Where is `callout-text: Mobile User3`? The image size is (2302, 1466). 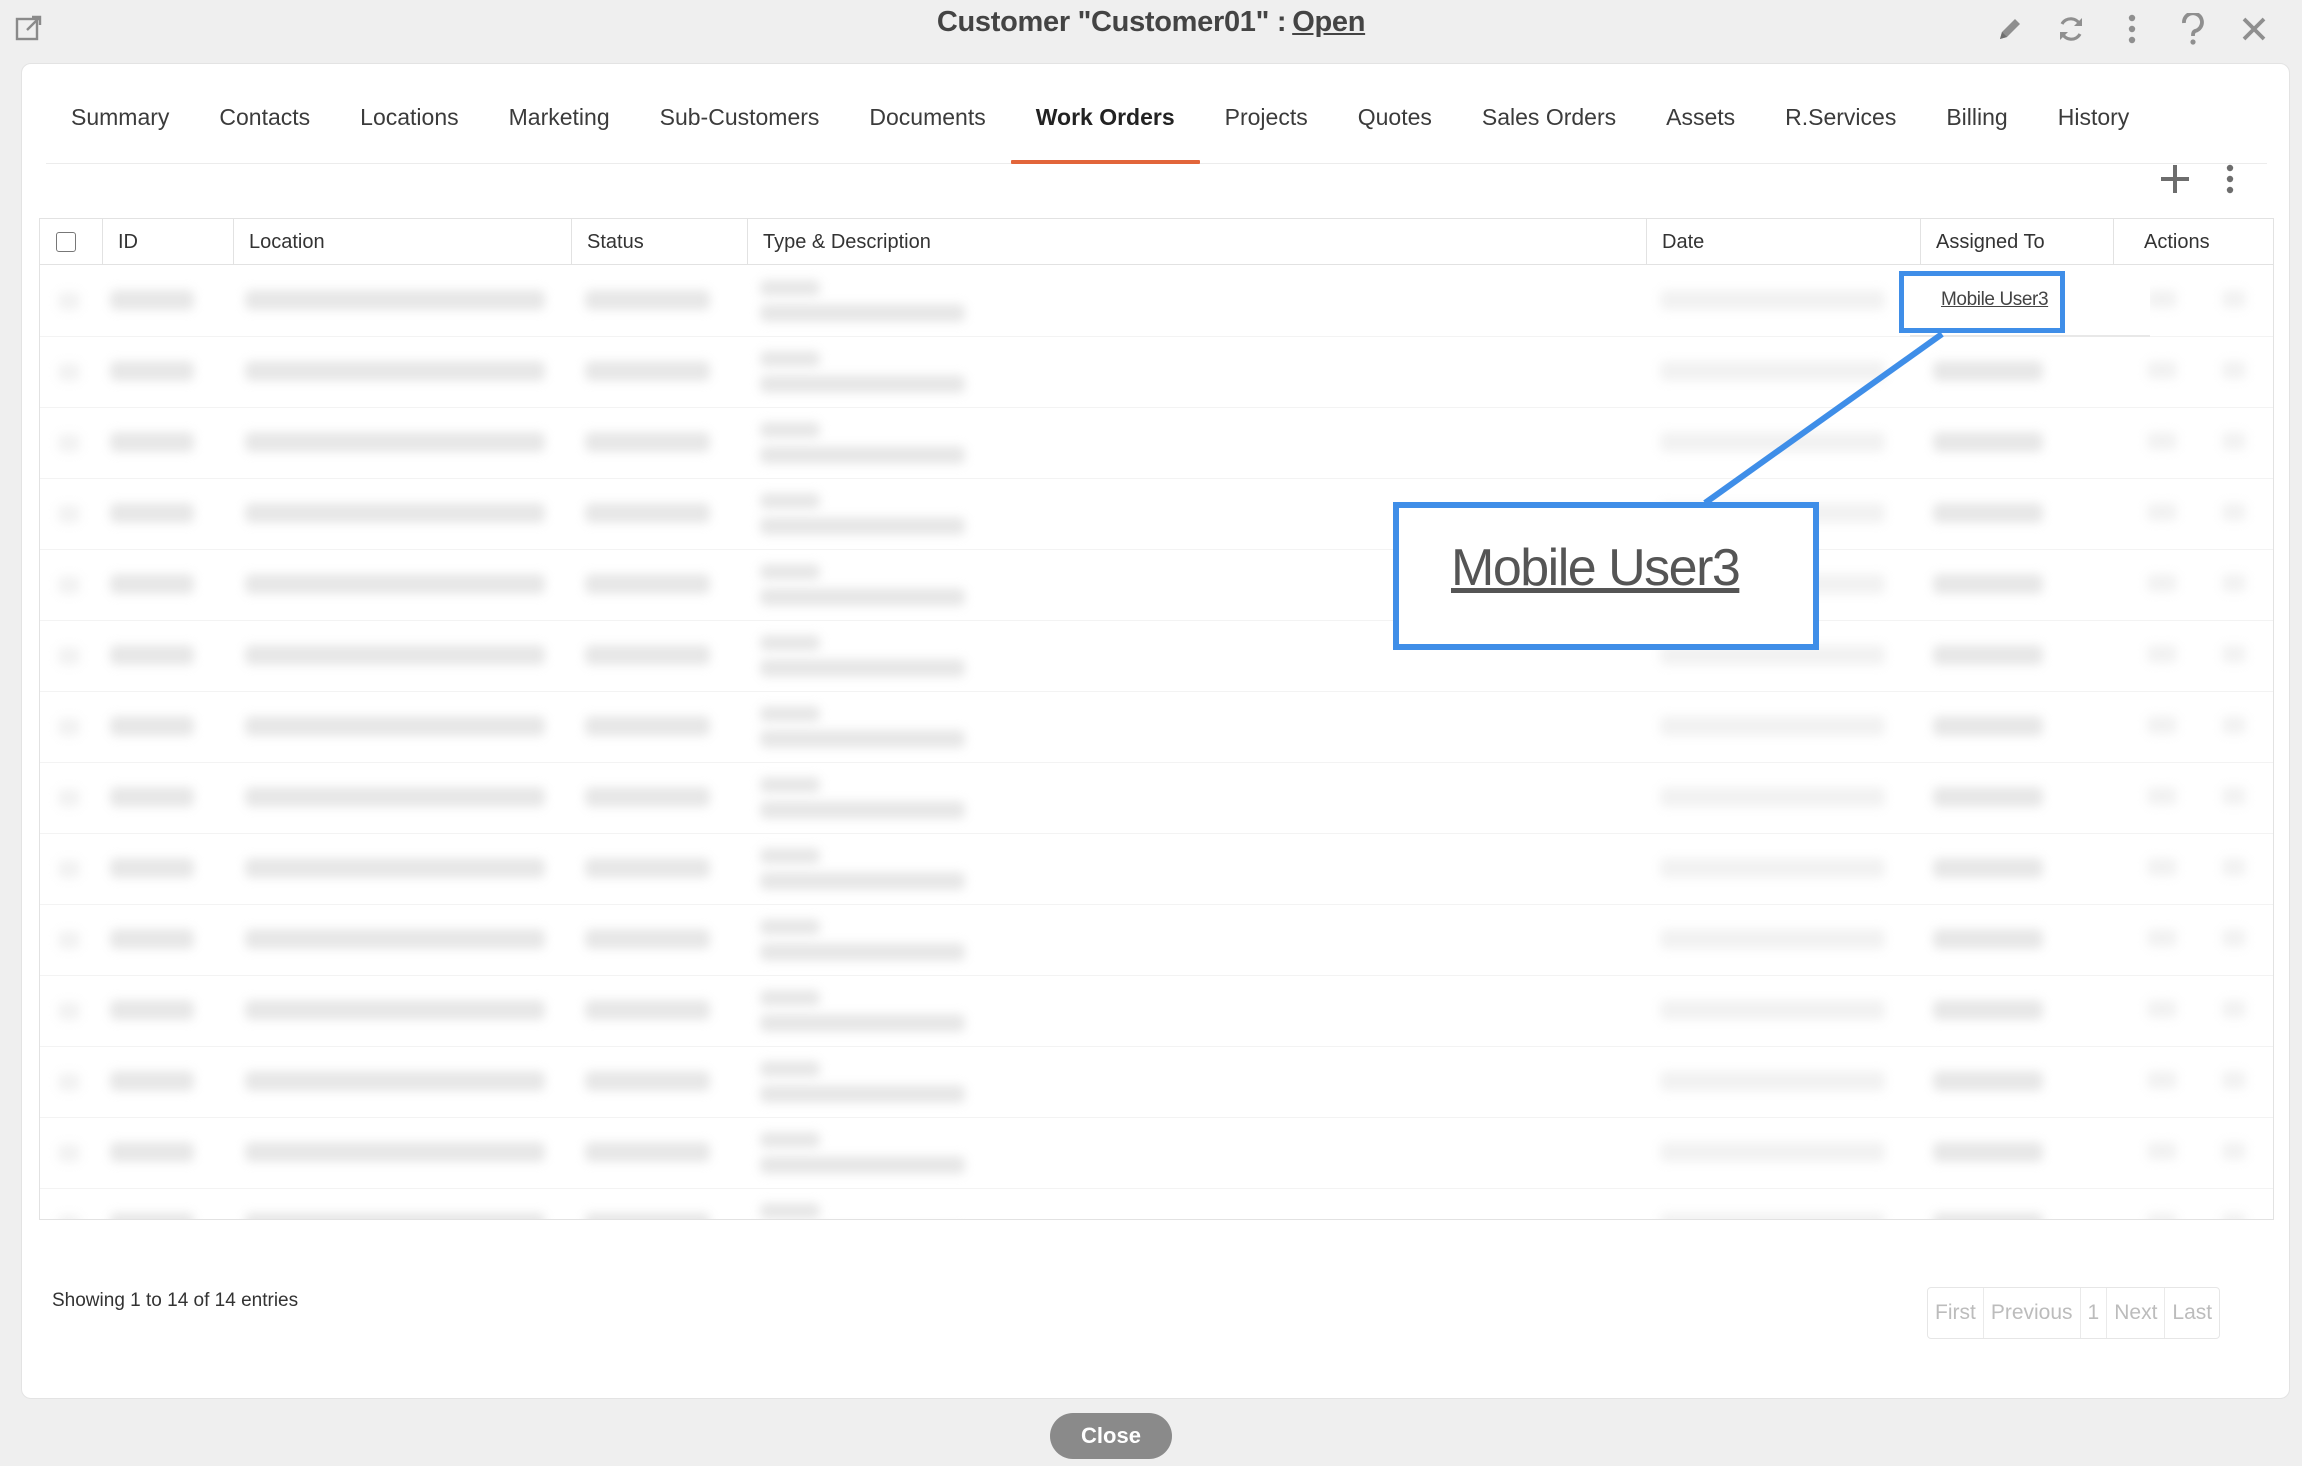
callout-text: Mobile User3 is located at coordinates (1596, 568).